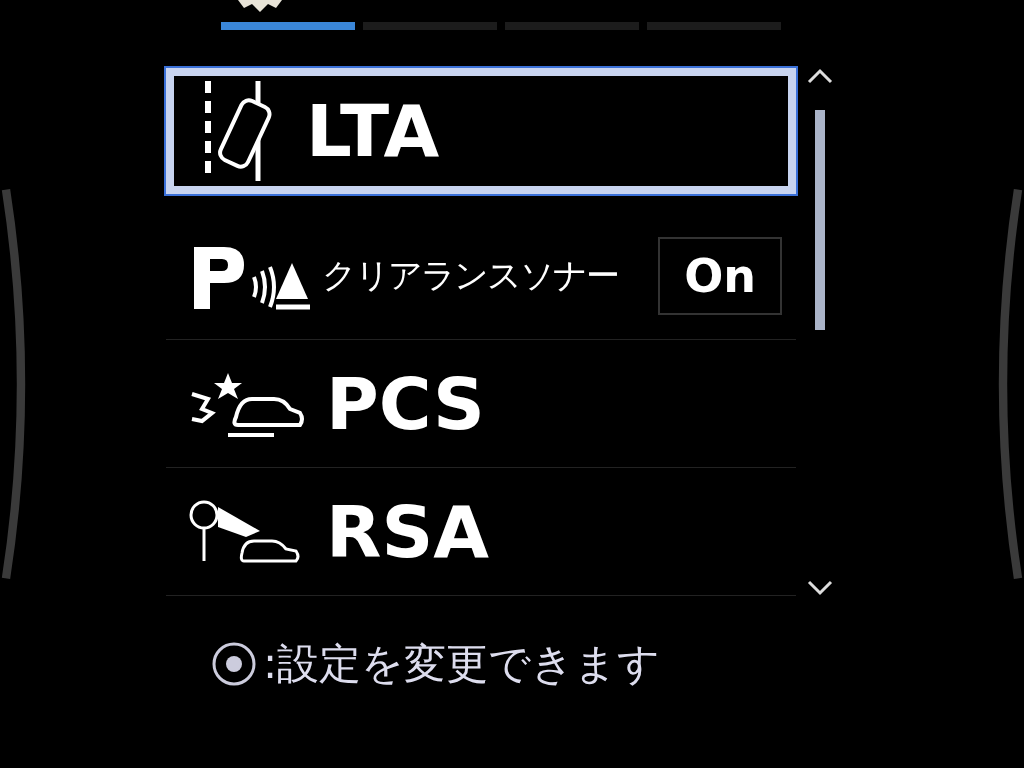 This screenshot has height=768, width=1024. I want to click on menu-item: クリアランスソナー On, so click(481, 276).